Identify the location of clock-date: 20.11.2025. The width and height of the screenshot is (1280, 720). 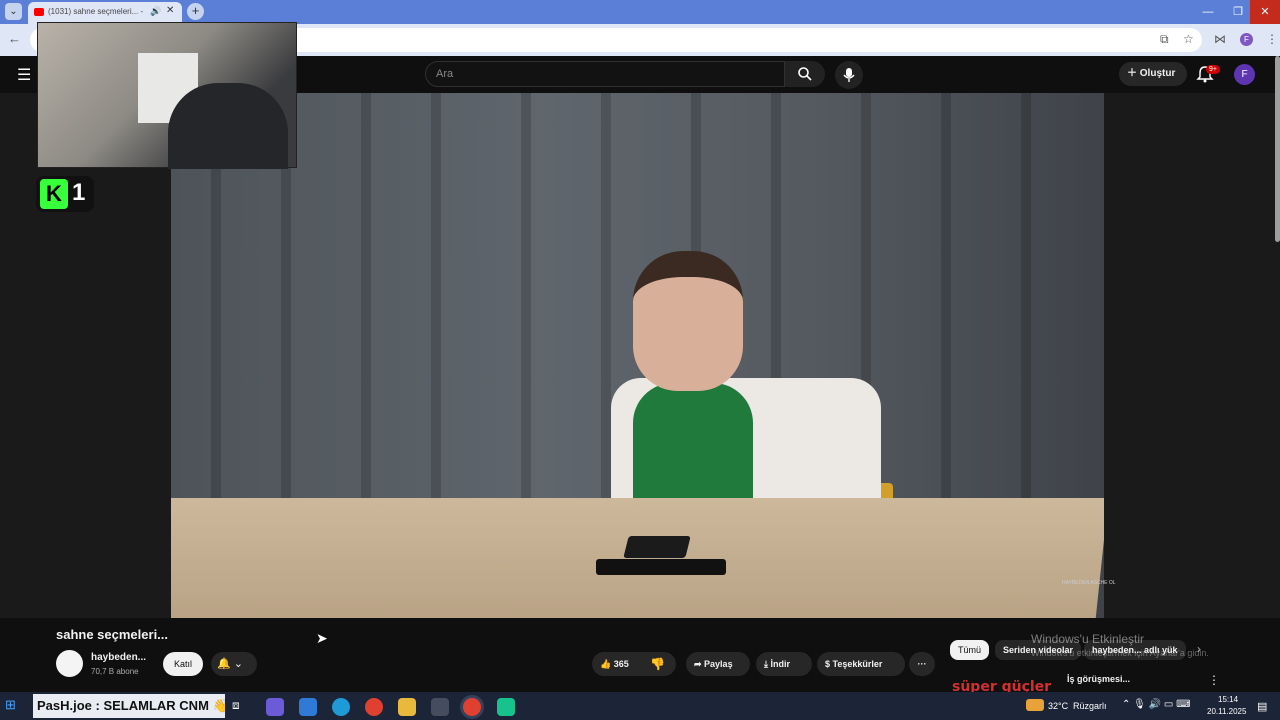
(1226, 711).